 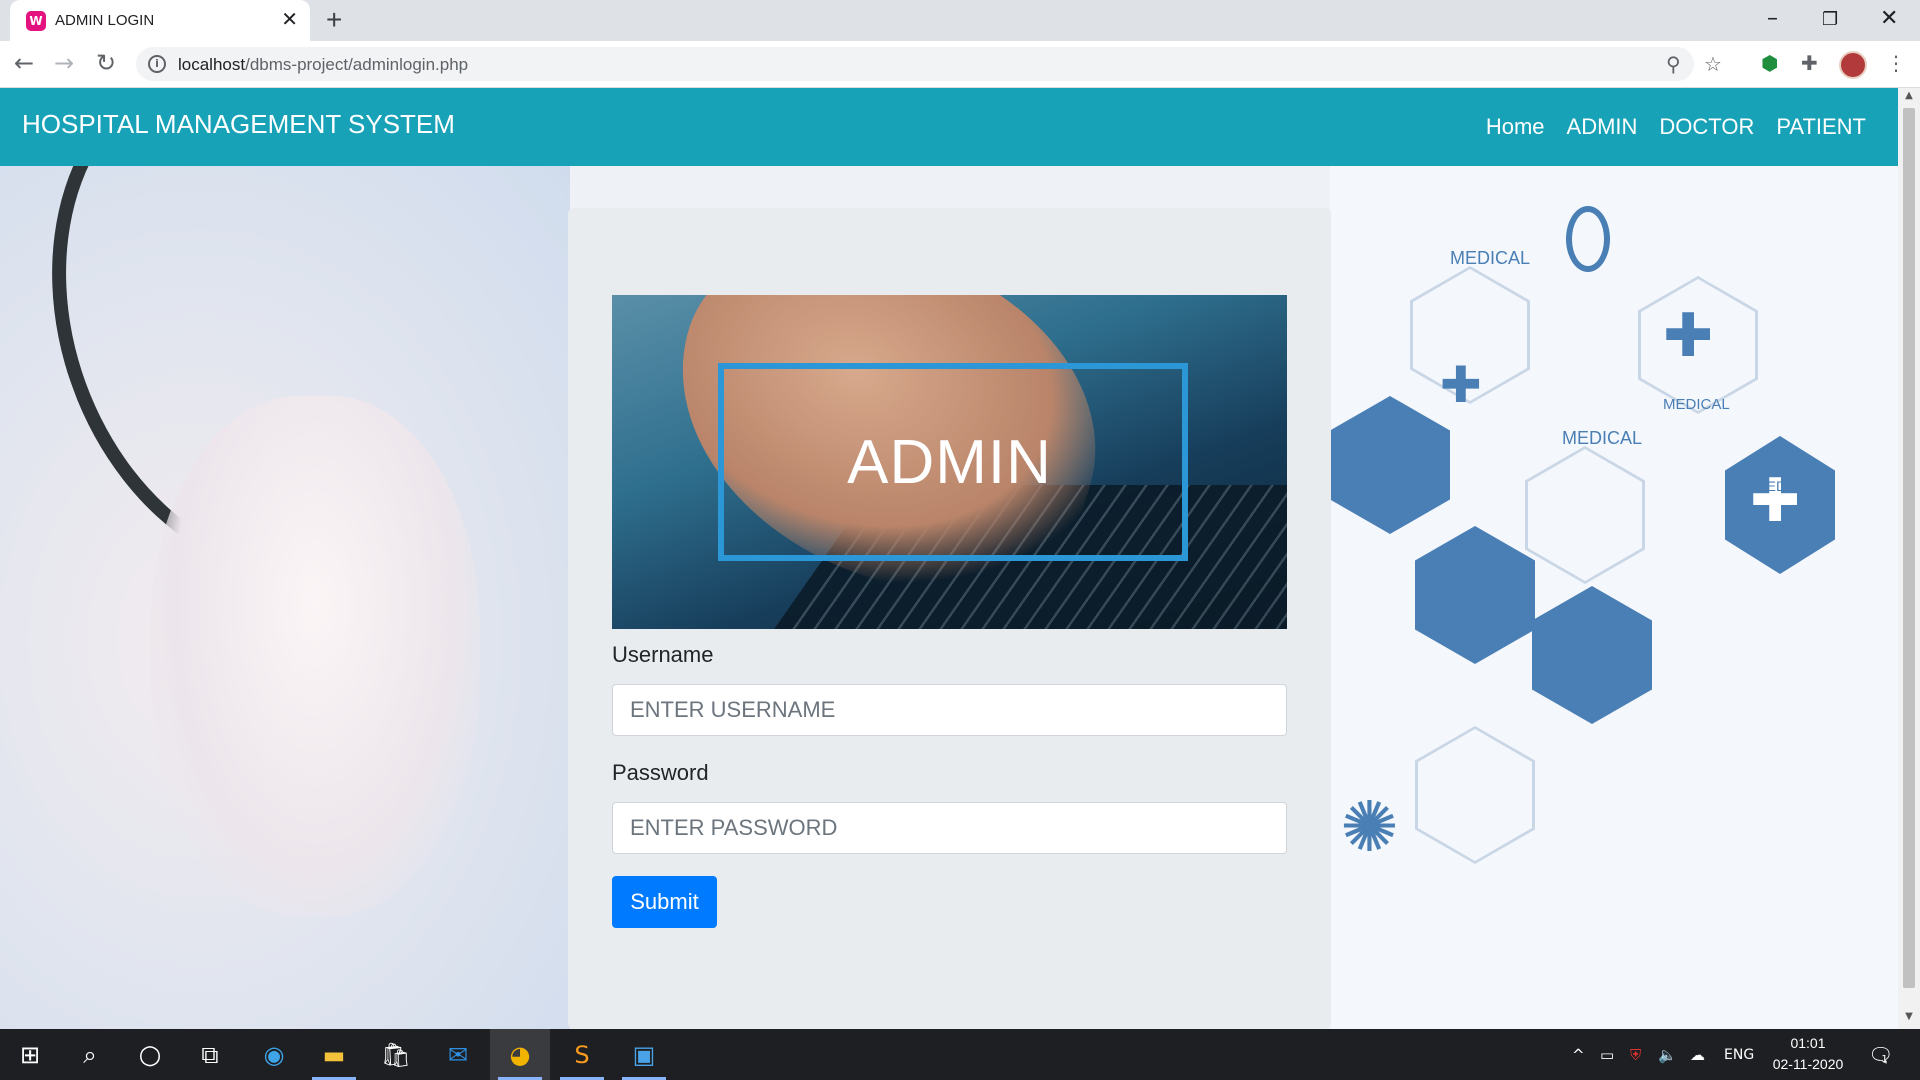 What do you see at coordinates (1739, 1054) in the screenshot?
I see `language-indicator: ENG` at bounding box center [1739, 1054].